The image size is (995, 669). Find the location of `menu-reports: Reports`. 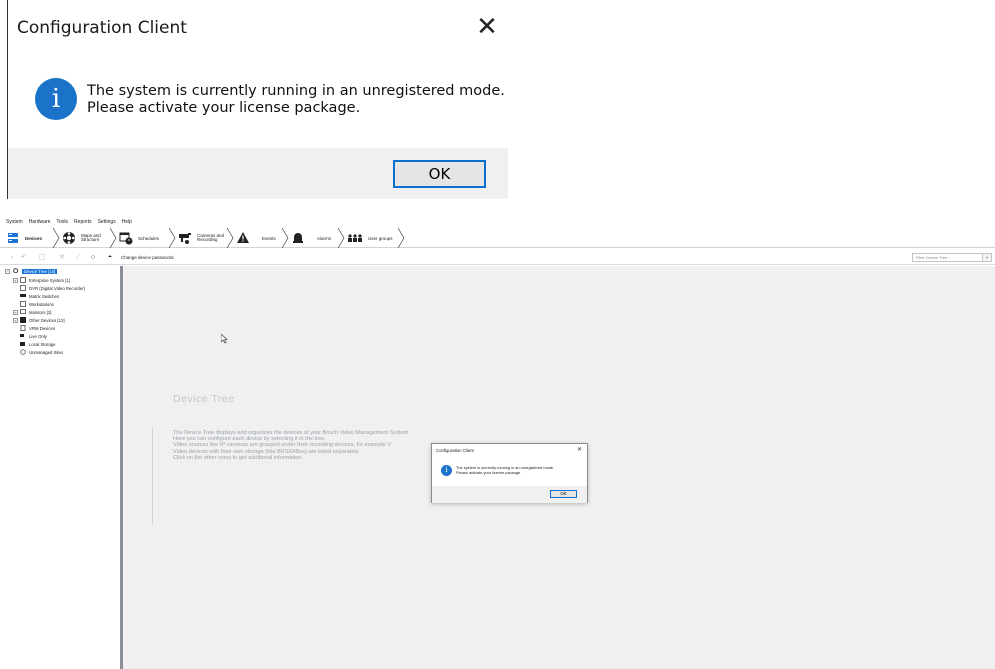

menu-reports: Reports is located at coordinates (83, 222).